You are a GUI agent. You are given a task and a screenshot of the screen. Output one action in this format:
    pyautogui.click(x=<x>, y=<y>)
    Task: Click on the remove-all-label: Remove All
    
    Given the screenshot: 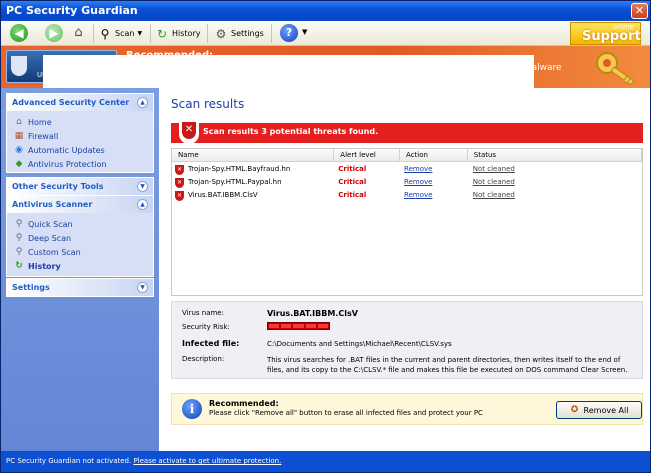 What is the action you would take?
    pyautogui.click(x=606, y=410)
    